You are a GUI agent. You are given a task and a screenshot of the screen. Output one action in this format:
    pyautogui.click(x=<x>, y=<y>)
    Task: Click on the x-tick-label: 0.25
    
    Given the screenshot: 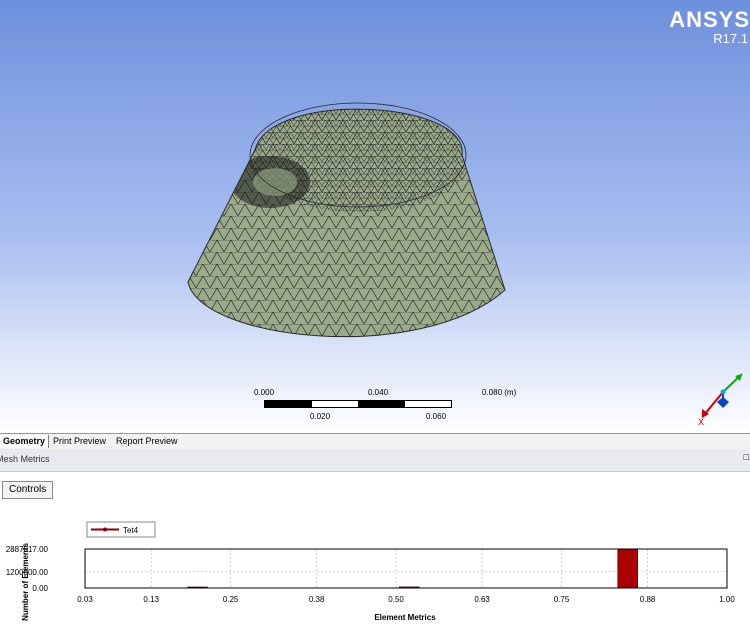 What is the action you would take?
    pyautogui.click(x=231, y=599)
    